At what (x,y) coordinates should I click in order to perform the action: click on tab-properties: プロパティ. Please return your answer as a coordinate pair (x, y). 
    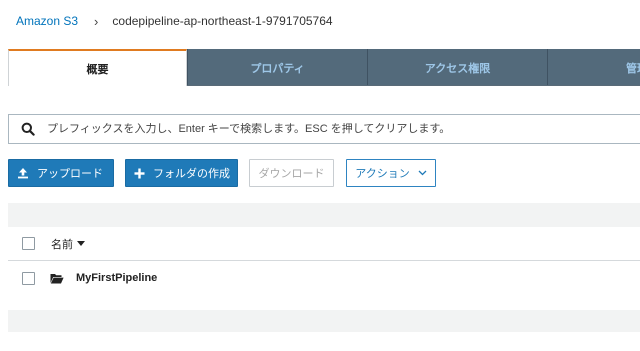
    Looking at the image, I should click on (277, 67).